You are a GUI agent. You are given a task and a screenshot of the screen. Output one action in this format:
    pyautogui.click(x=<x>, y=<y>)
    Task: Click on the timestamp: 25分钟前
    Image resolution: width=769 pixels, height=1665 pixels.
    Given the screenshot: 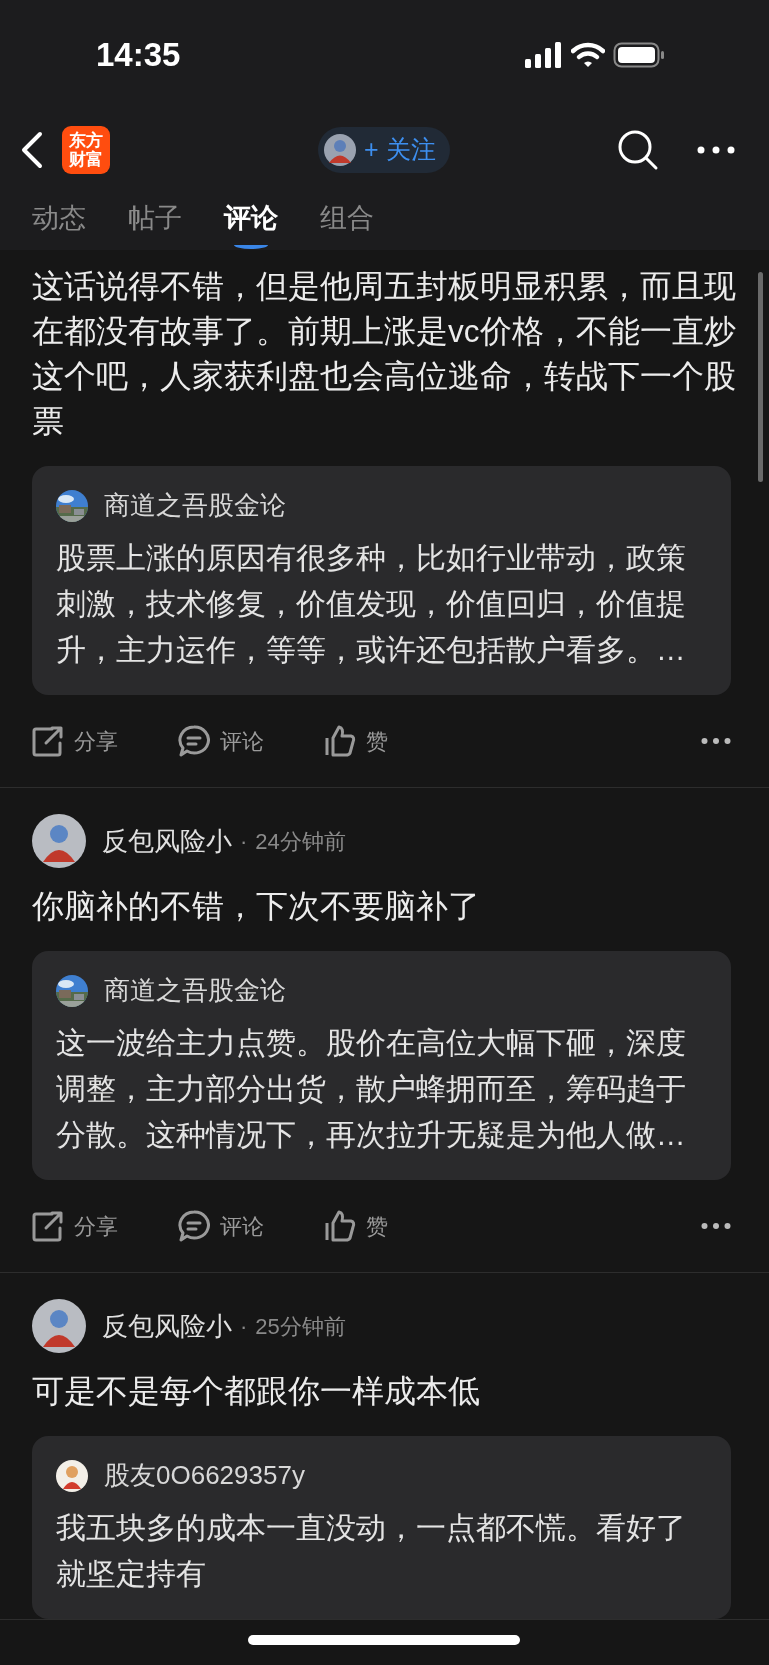 What is the action you would take?
    pyautogui.click(x=300, y=1326)
    